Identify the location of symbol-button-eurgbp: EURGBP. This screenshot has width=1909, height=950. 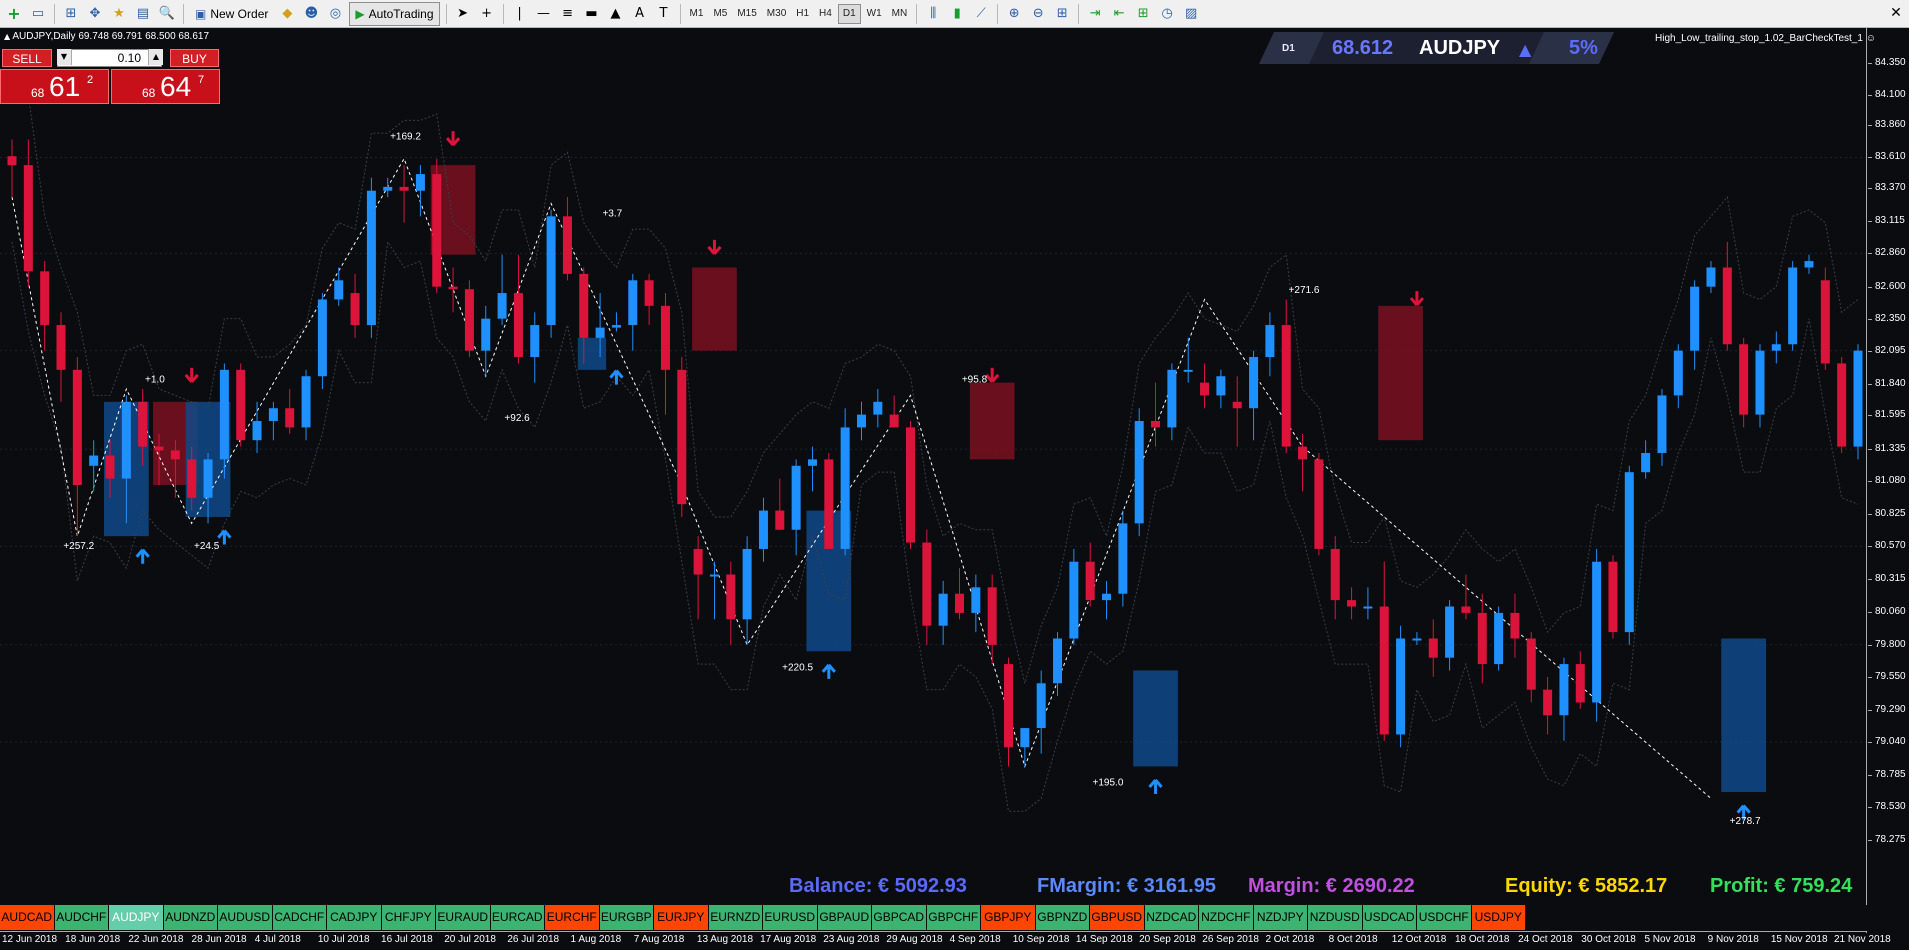
(626, 917).